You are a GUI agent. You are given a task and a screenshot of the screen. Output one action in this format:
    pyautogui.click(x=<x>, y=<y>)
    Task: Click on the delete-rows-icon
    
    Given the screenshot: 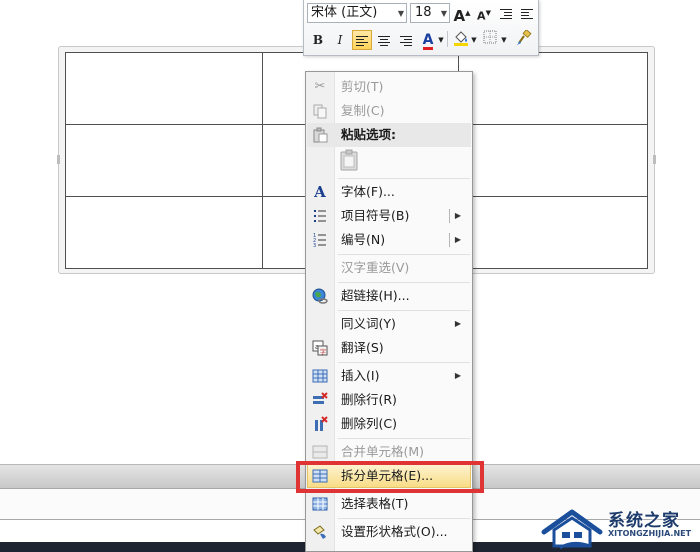 What is the action you would take?
    pyautogui.click(x=320, y=400)
    